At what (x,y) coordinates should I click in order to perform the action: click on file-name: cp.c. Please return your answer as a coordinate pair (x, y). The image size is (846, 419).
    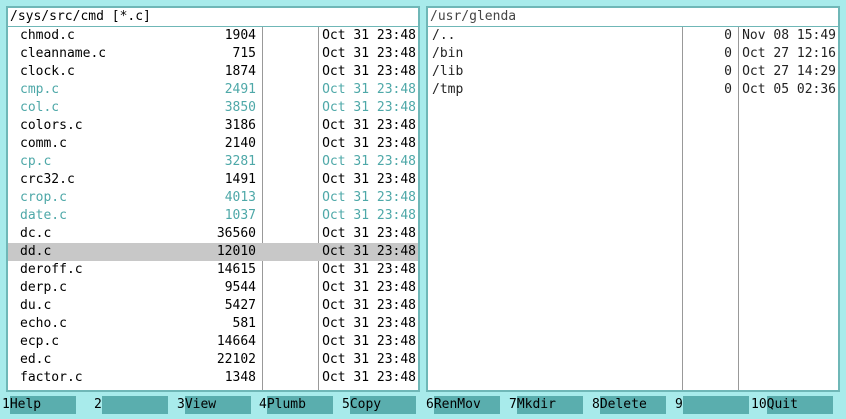
    Looking at the image, I should click on (36, 161).